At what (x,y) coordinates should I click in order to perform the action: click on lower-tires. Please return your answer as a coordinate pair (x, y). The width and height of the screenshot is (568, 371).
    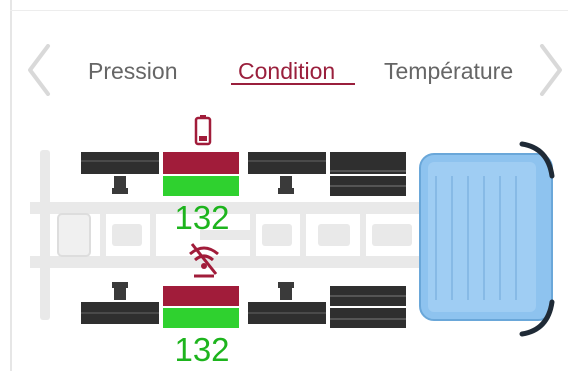
    Looking at the image, I should click on (243, 307).